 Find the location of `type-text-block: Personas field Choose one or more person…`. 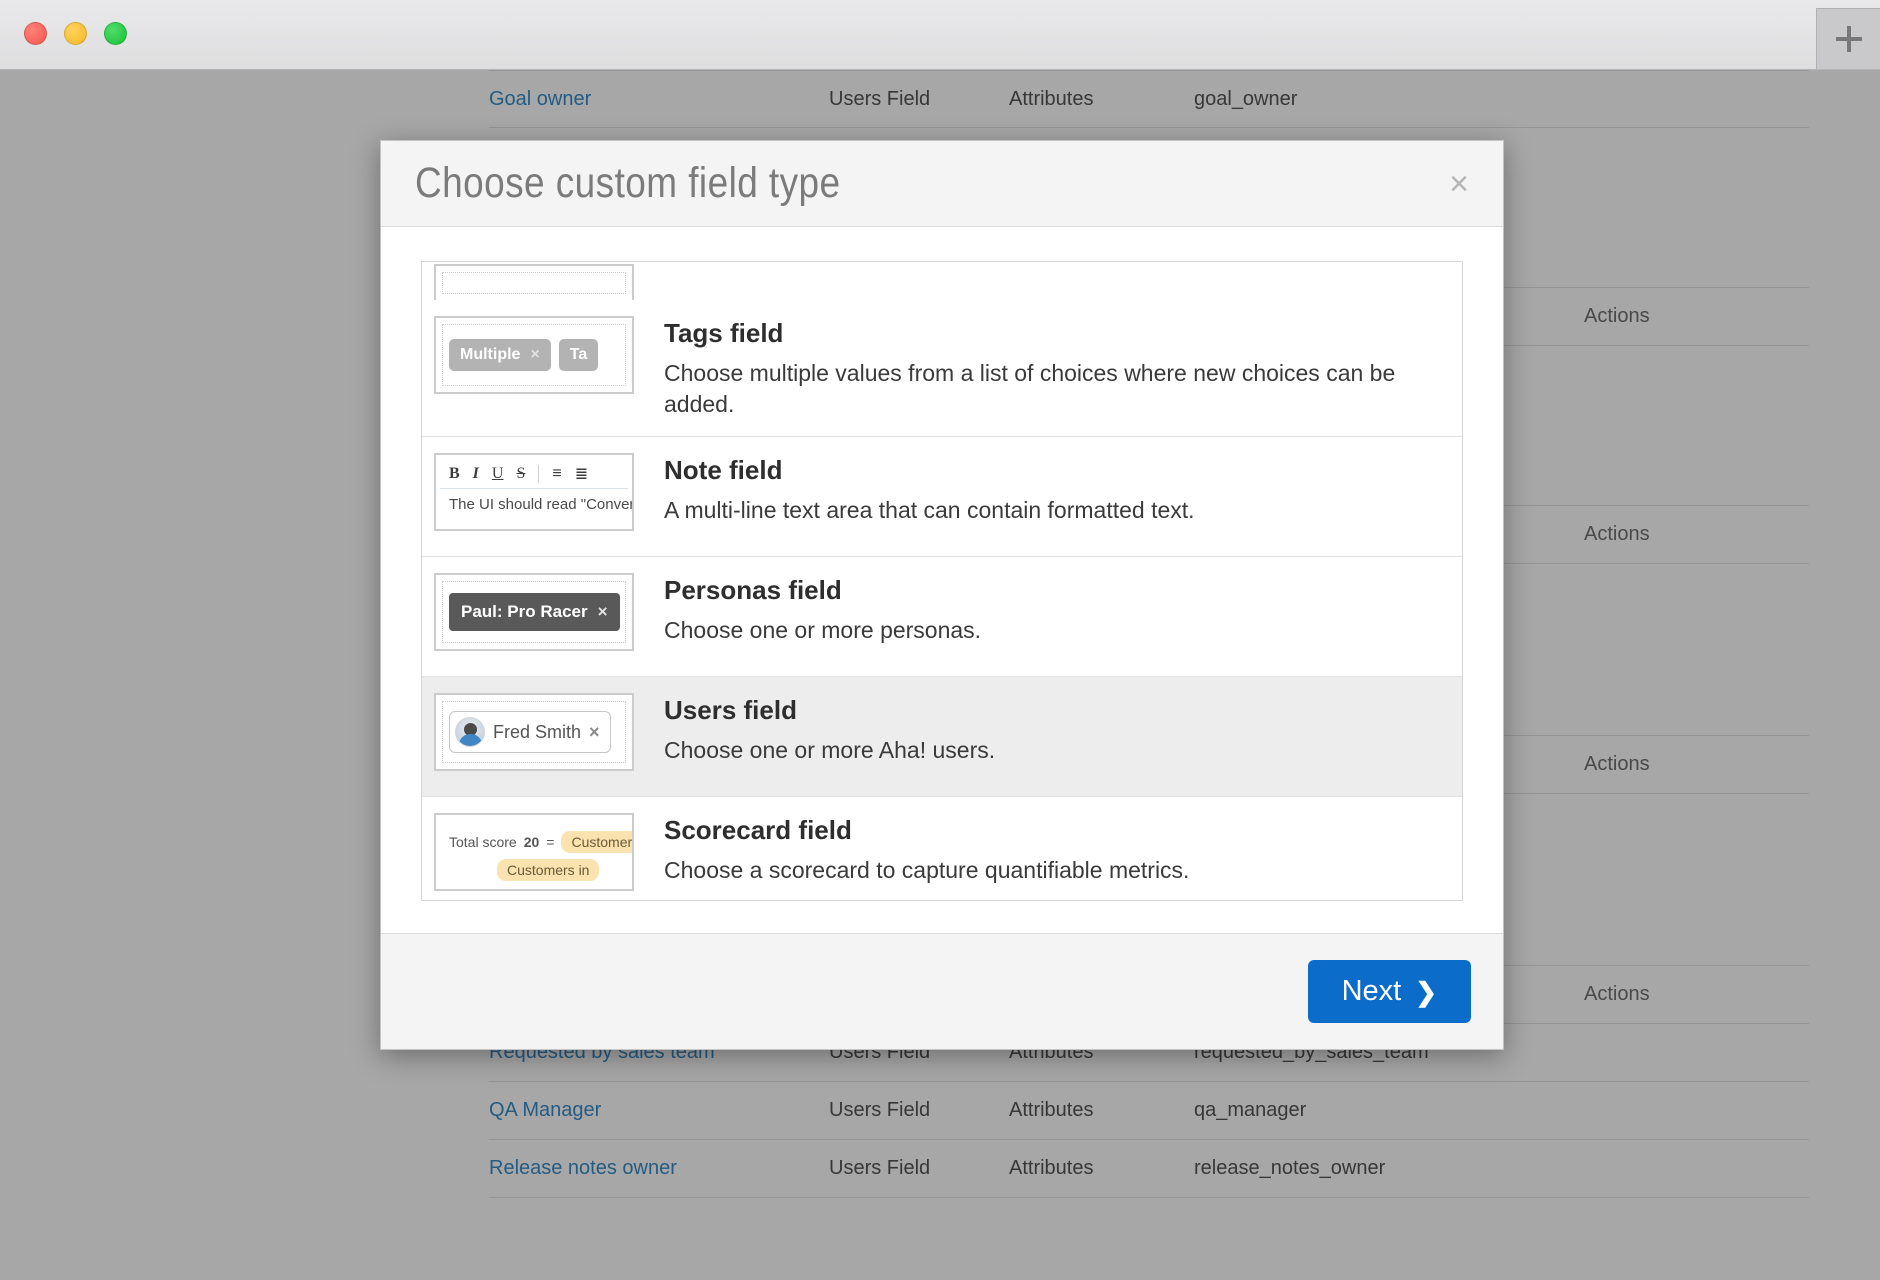

type-text-block: Personas field Choose one or more person… is located at coordinates (822, 609).